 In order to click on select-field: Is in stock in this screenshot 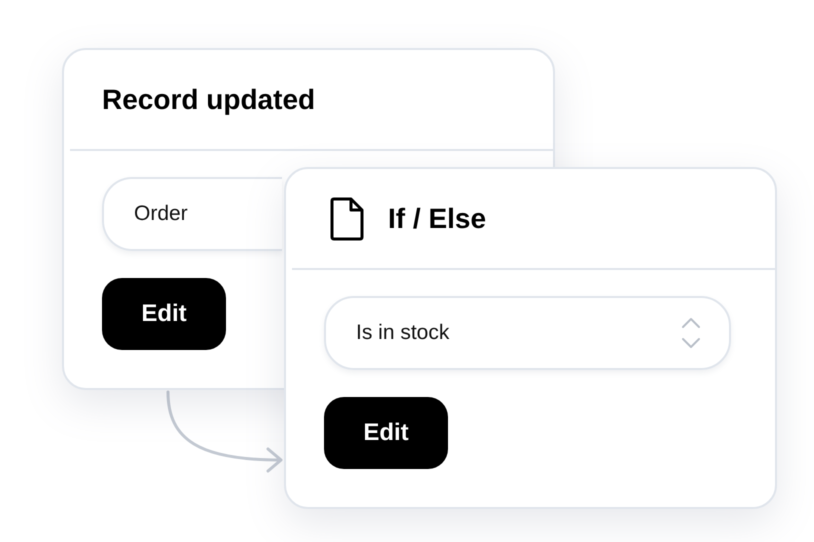, I will do `click(527, 333)`.